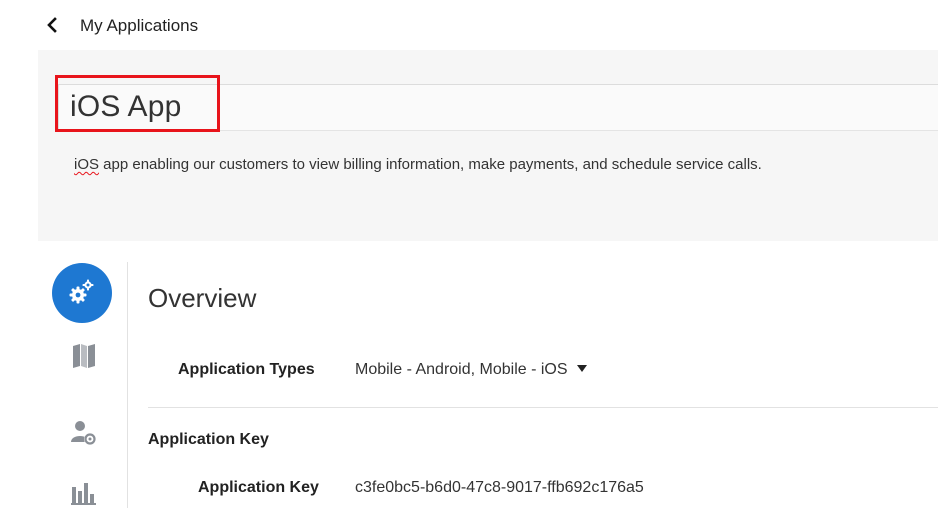 Image resolution: width=938 pixels, height=508 pixels. I want to click on bar-chart-icon, so click(84, 493).